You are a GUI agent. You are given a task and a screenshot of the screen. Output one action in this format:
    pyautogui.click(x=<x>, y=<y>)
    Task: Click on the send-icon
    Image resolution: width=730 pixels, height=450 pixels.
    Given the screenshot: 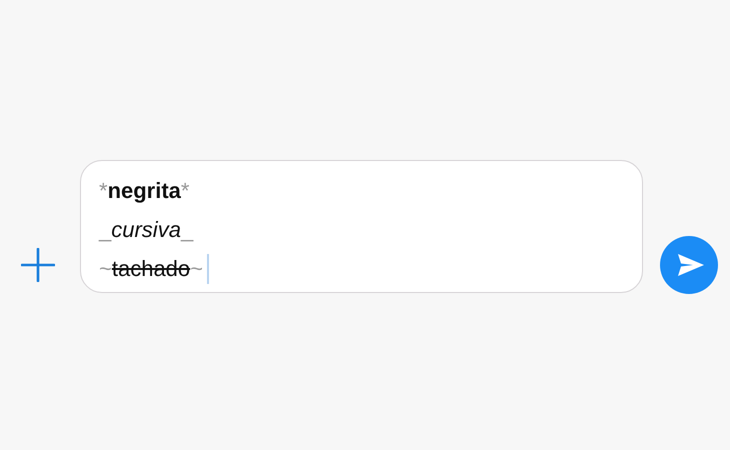 What is the action you would take?
    pyautogui.click(x=691, y=265)
    